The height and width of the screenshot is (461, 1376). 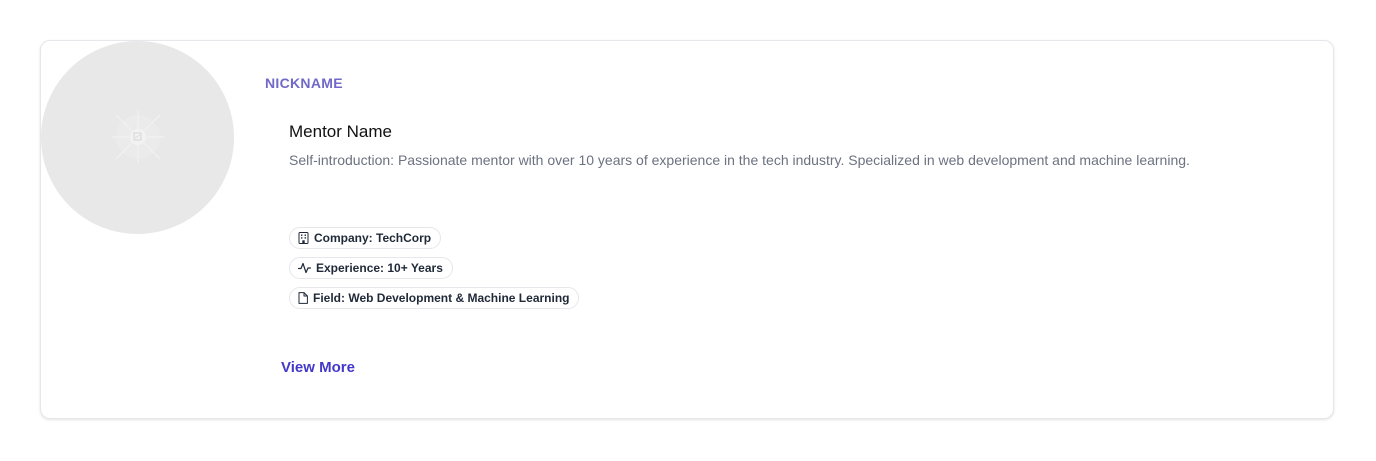 I want to click on tag-experience: Experience: 10+ Years, so click(x=371, y=268).